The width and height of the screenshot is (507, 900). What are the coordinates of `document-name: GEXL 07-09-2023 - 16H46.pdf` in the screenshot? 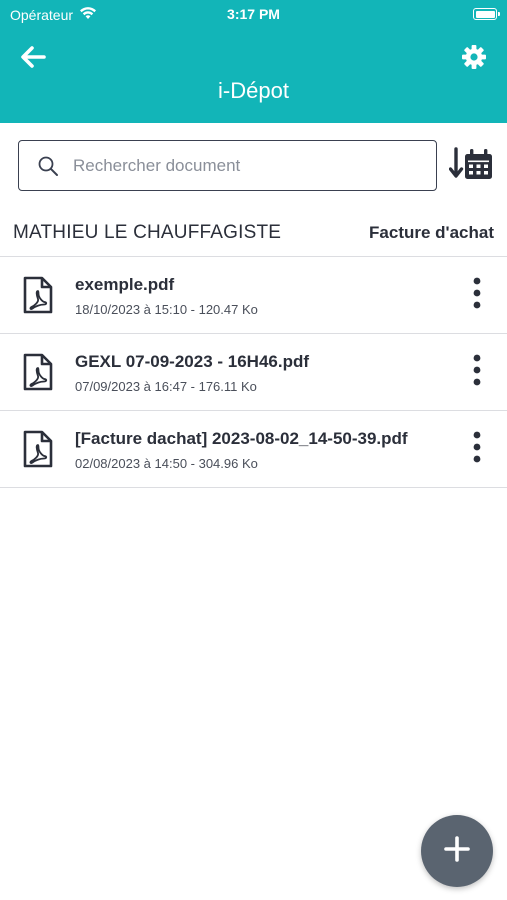 It's located at (192, 361).